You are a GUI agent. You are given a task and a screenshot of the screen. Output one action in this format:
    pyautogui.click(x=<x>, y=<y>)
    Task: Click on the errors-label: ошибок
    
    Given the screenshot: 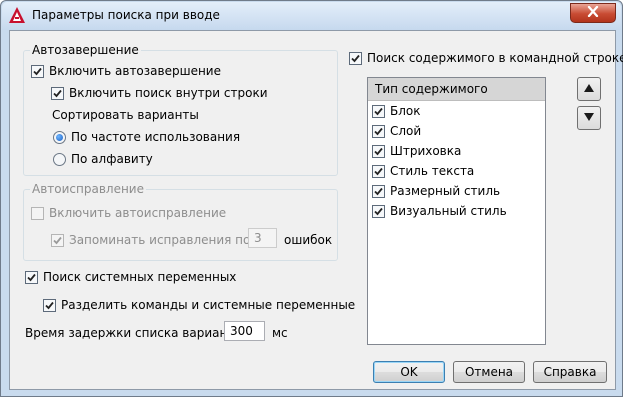 What is the action you would take?
    pyautogui.click(x=308, y=240)
    